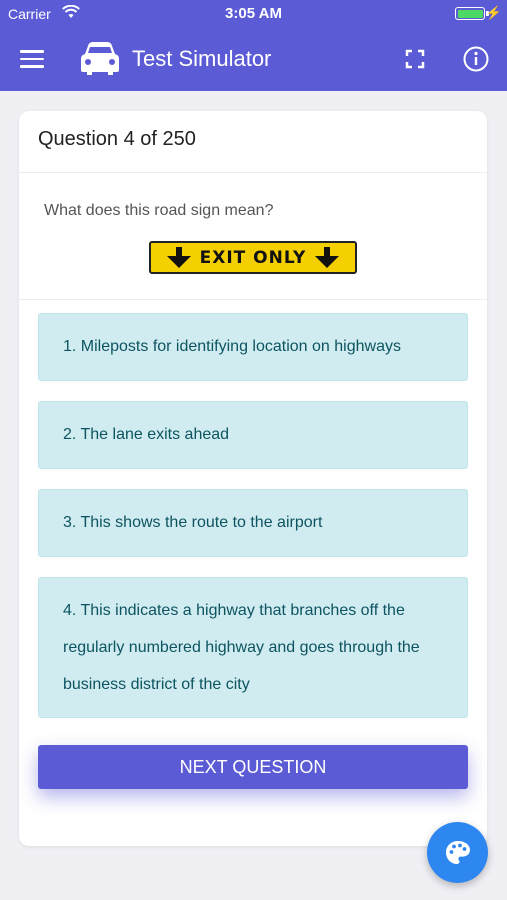  I want to click on clock: 3:05 AM, so click(253, 13).